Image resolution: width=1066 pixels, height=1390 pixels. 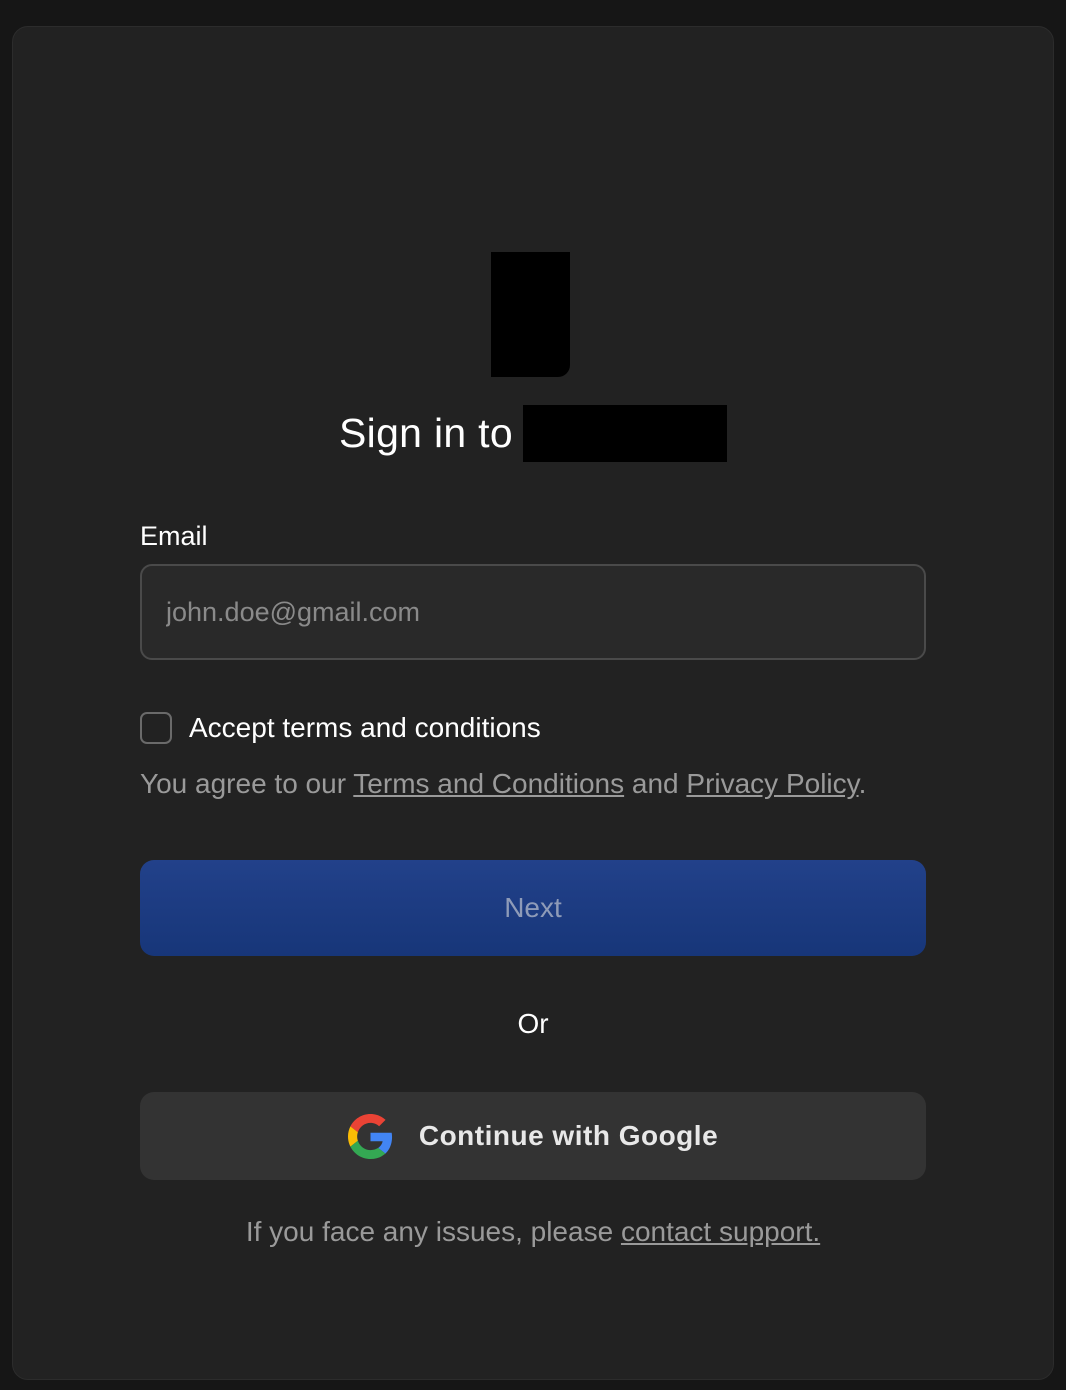 I want to click on app-name-redacted, so click(x=624, y=433).